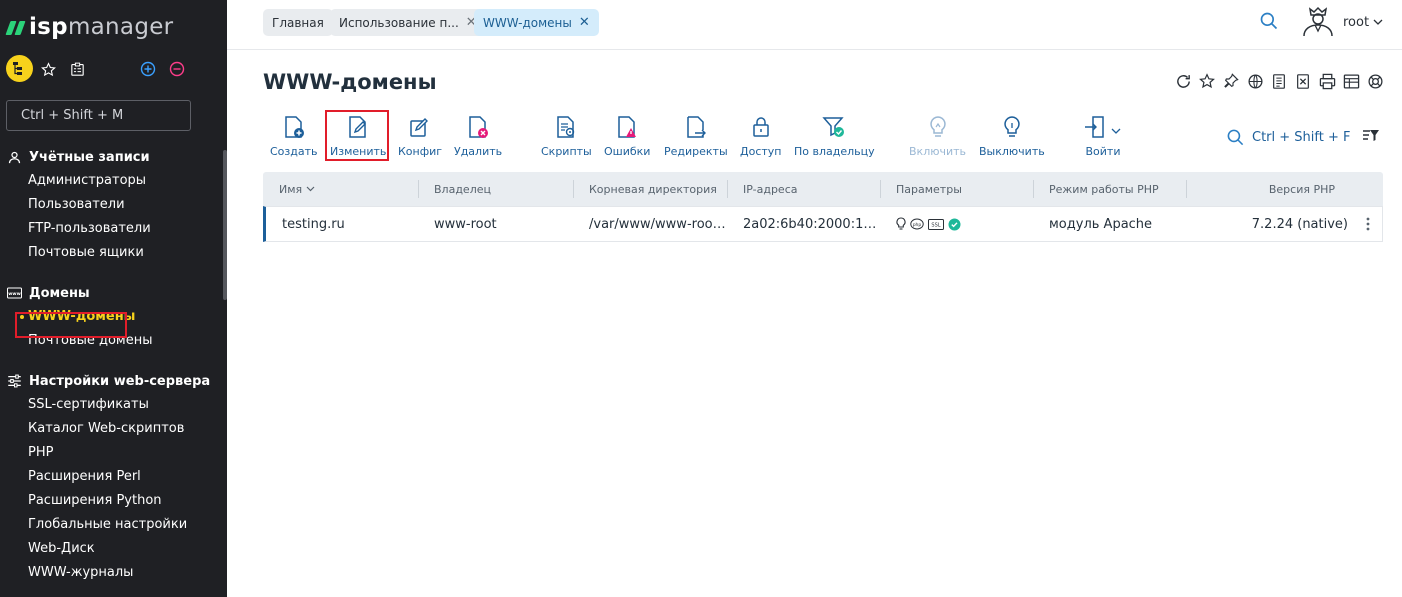  What do you see at coordinates (111, 501) in the screenshot?
I see `sidebar-item-python-extensions: Расширения Python` at bounding box center [111, 501].